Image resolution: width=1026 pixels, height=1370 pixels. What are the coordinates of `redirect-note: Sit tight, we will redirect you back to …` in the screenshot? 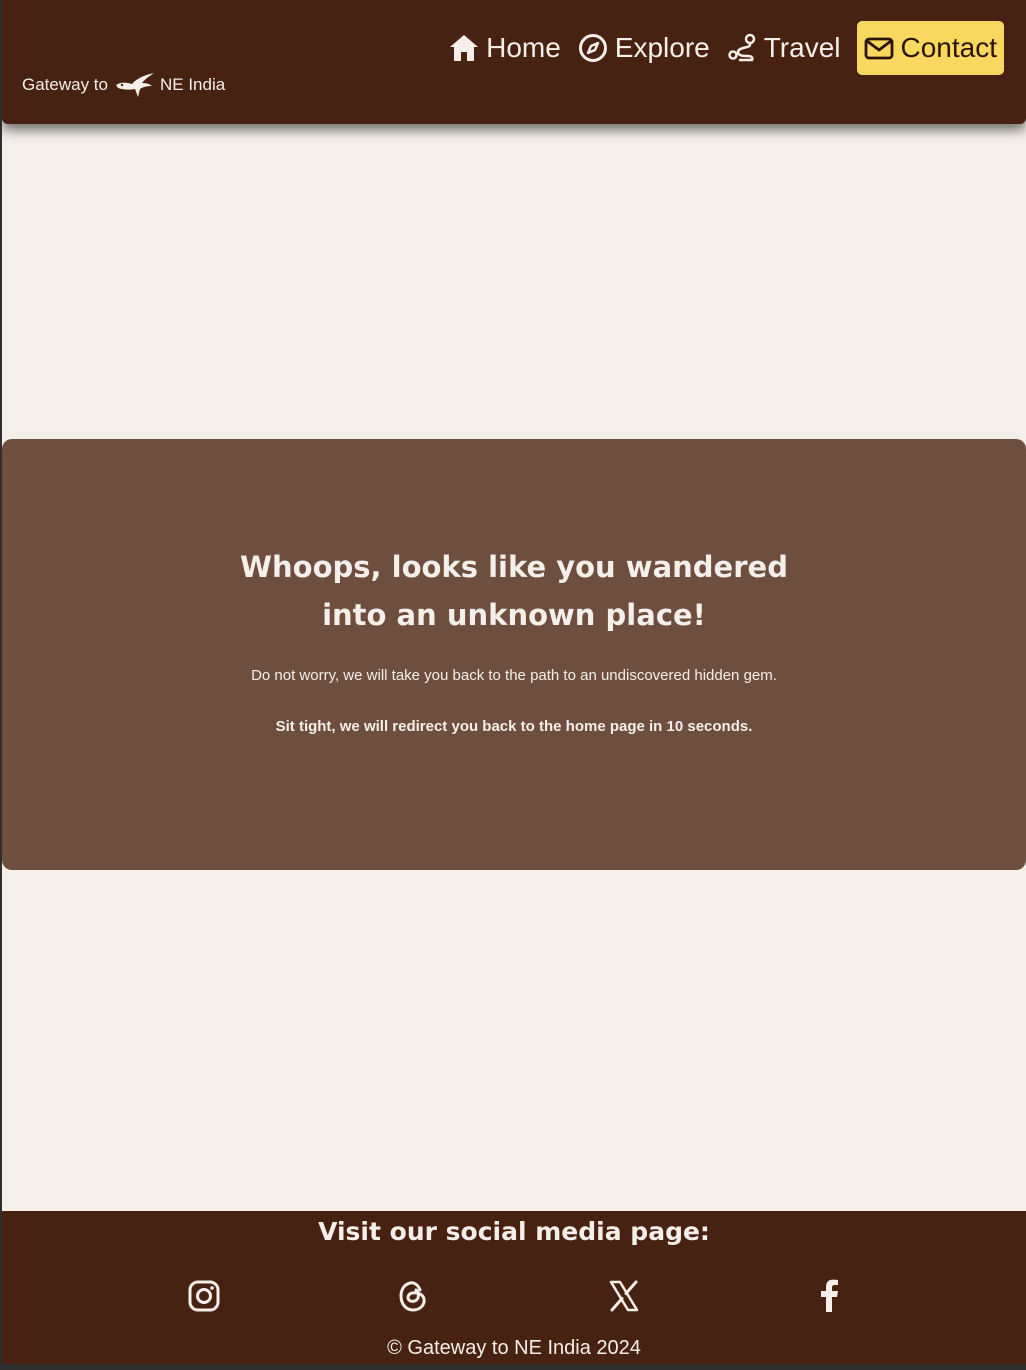 It's located at (514, 726).